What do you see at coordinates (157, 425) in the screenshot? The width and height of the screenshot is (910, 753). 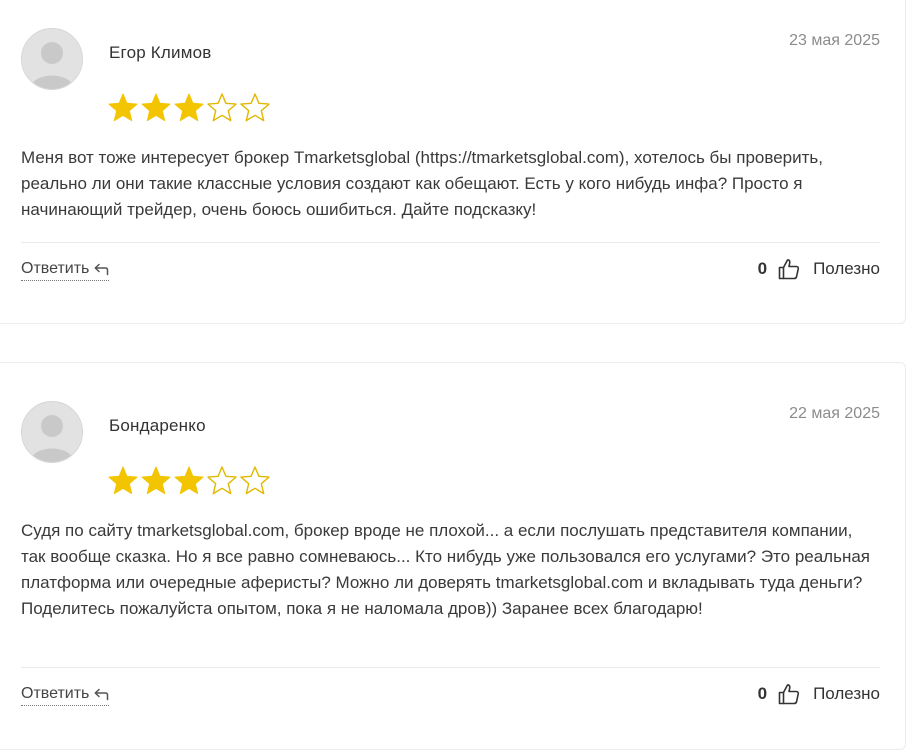 I see `review-author: Бондаренко` at bounding box center [157, 425].